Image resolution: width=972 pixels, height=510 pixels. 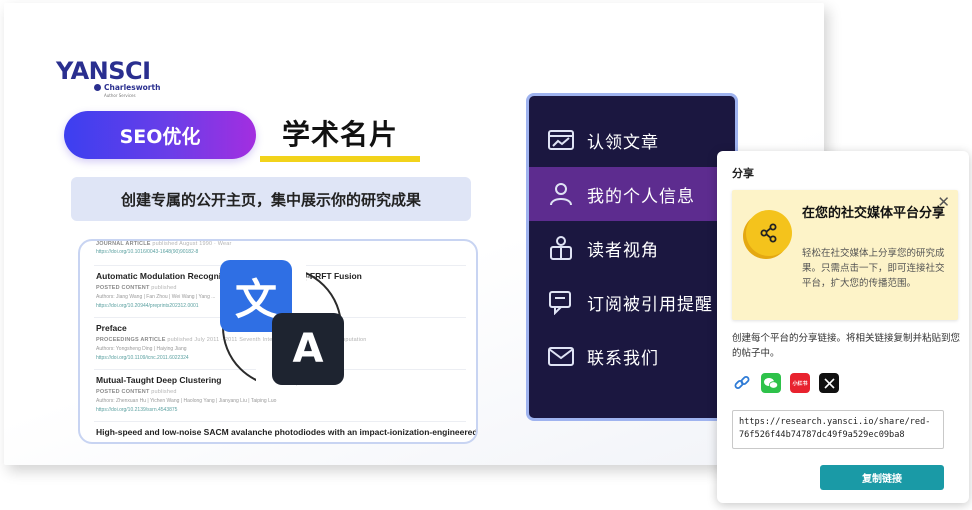 I want to click on profile-menu: 认领文章 我的个人信息 读者视角 订阅被引用提醒 联系我们, so click(x=632, y=257).